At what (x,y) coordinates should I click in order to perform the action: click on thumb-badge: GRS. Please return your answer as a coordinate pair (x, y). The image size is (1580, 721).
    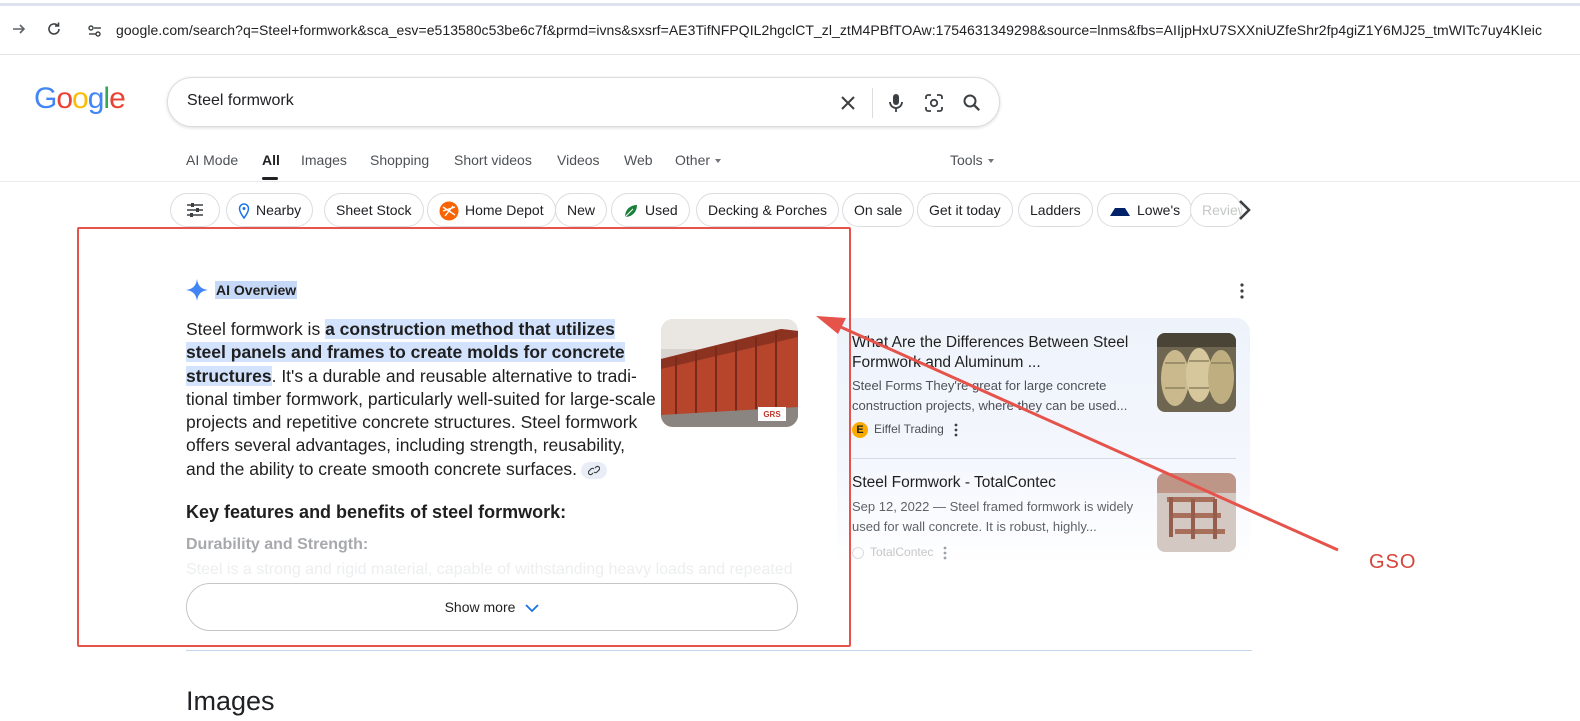
    Looking at the image, I should click on (772, 414).